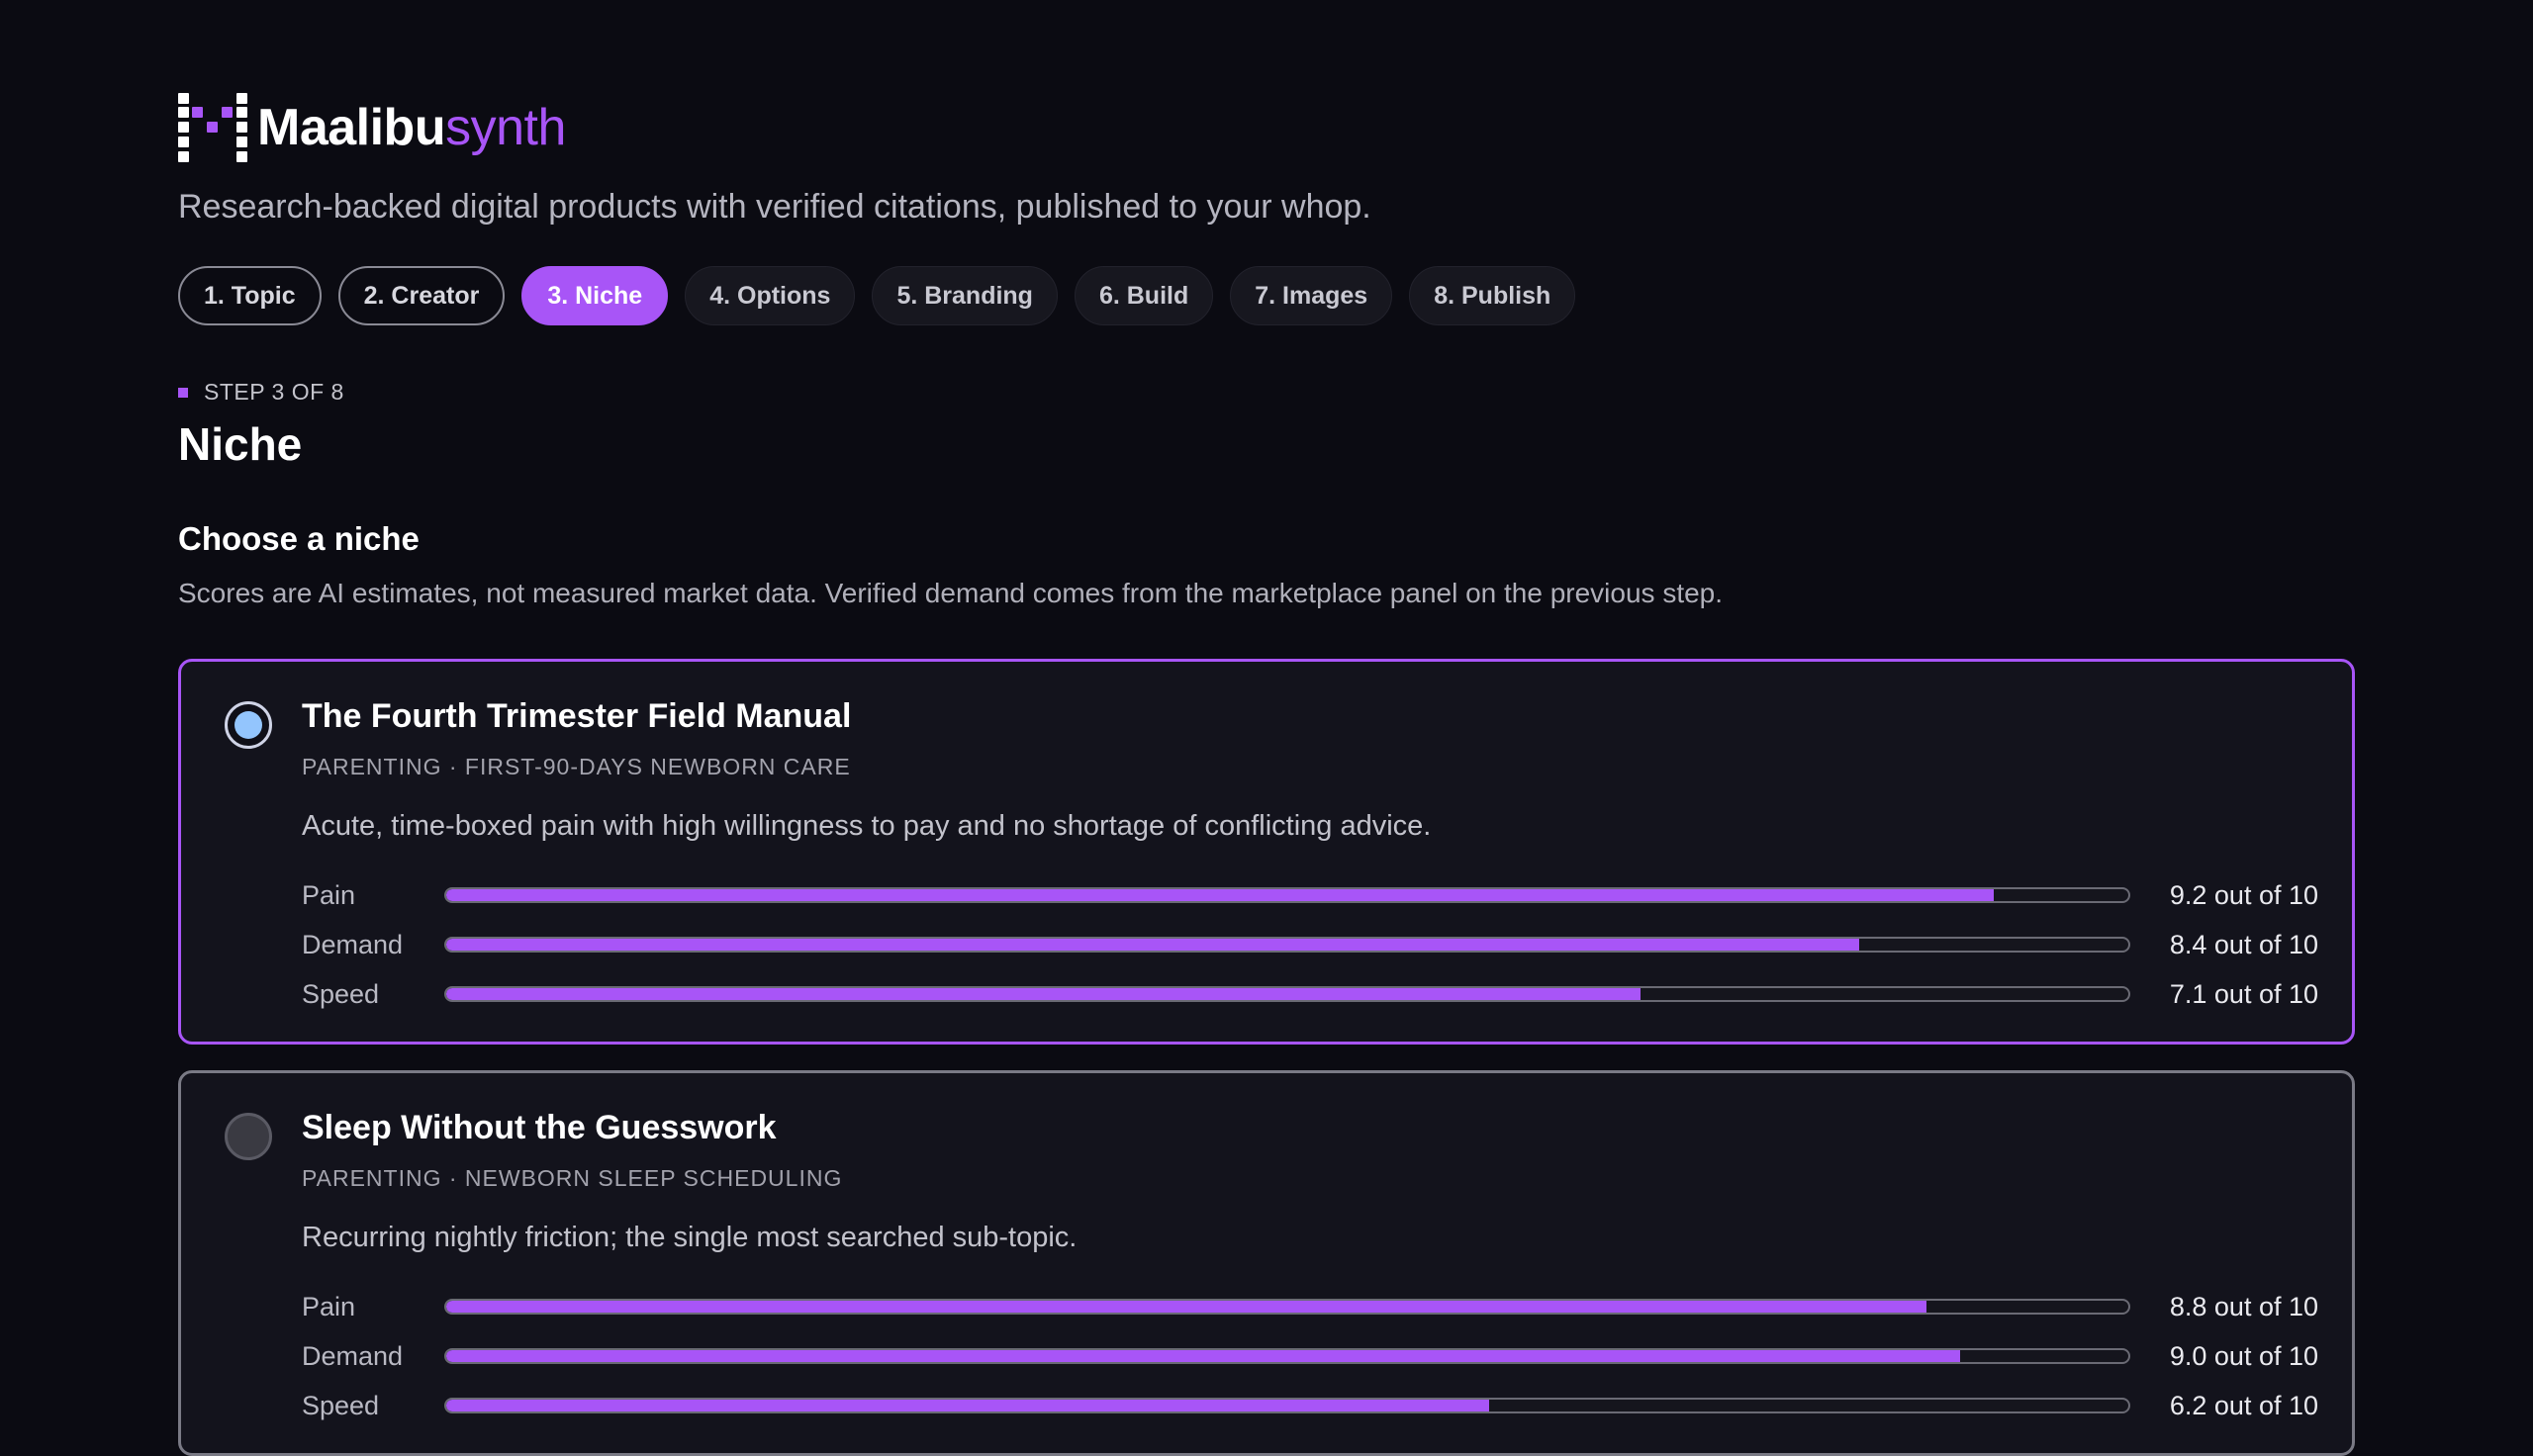 The image size is (2533, 1456). What do you see at coordinates (299, 538) in the screenshot?
I see `section-title: Choose a niche` at bounding box center [299, 538].